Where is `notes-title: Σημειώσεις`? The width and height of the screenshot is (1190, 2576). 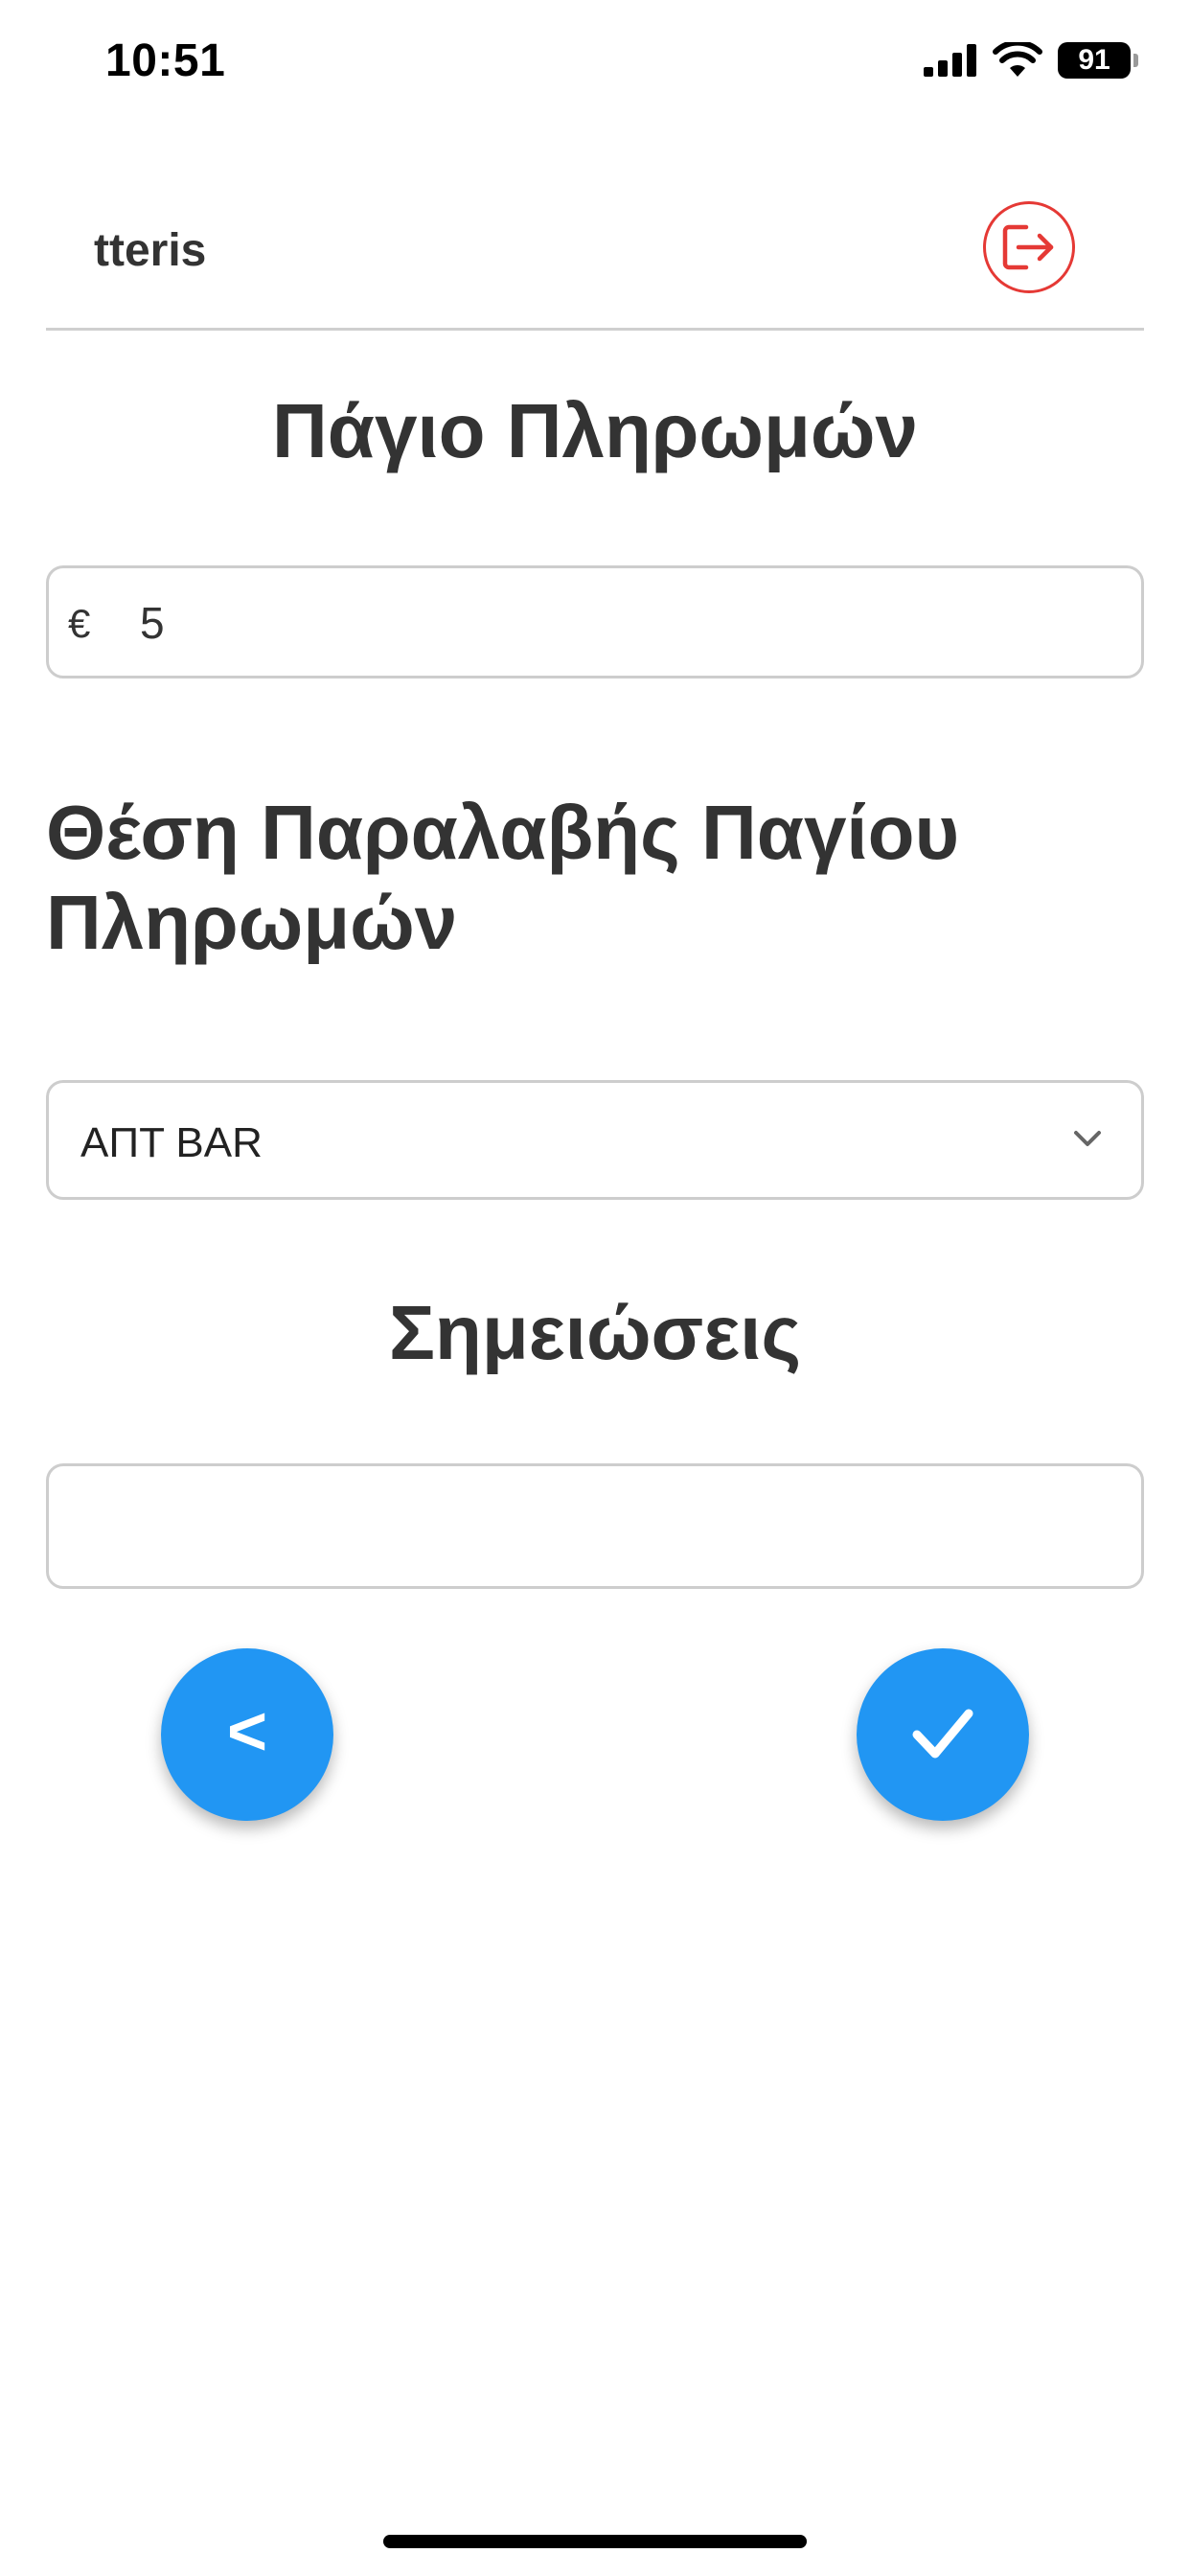
notes-title: Σημειώσεις is located at coordinates (595, 1332).